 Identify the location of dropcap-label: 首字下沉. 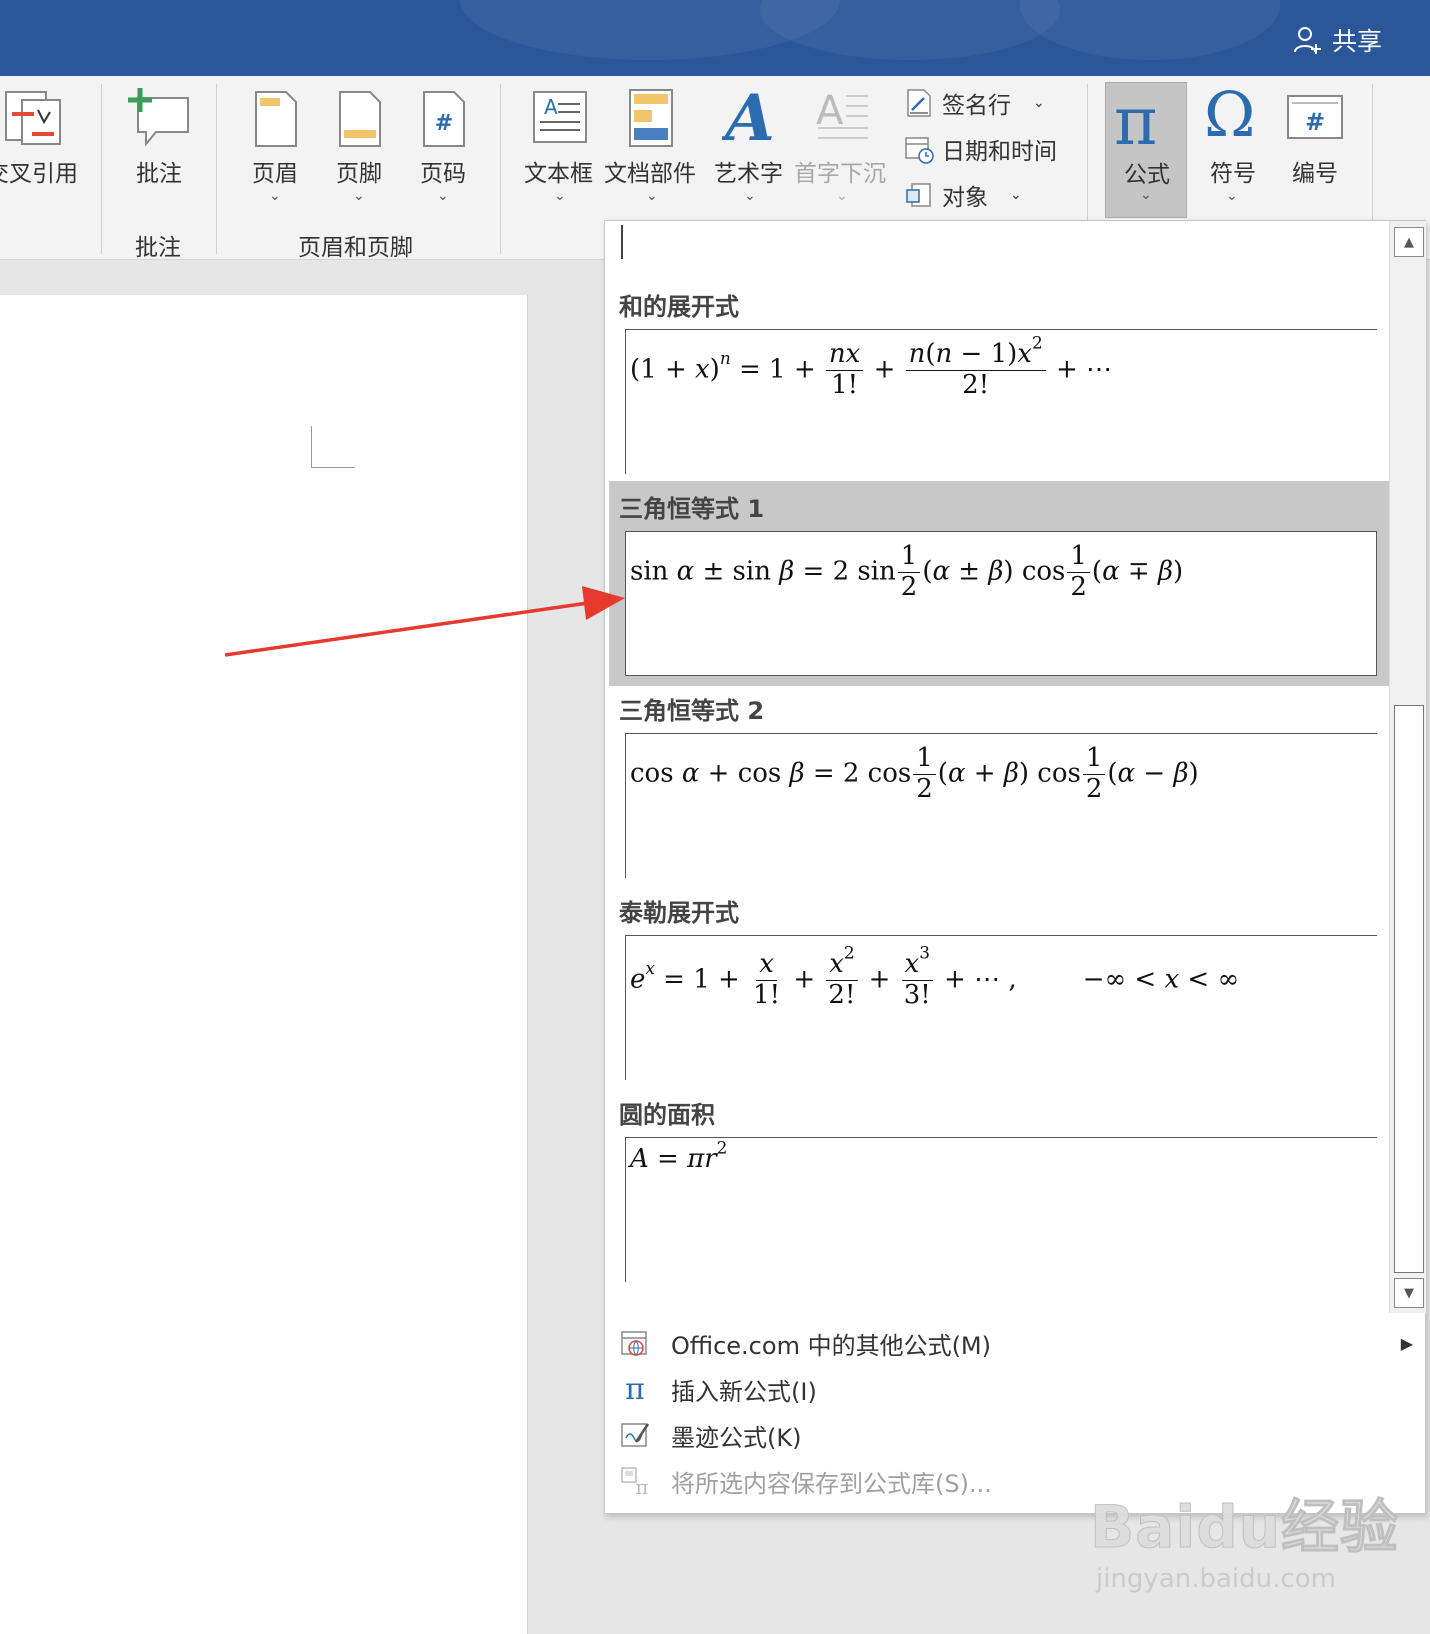
(840, 174).